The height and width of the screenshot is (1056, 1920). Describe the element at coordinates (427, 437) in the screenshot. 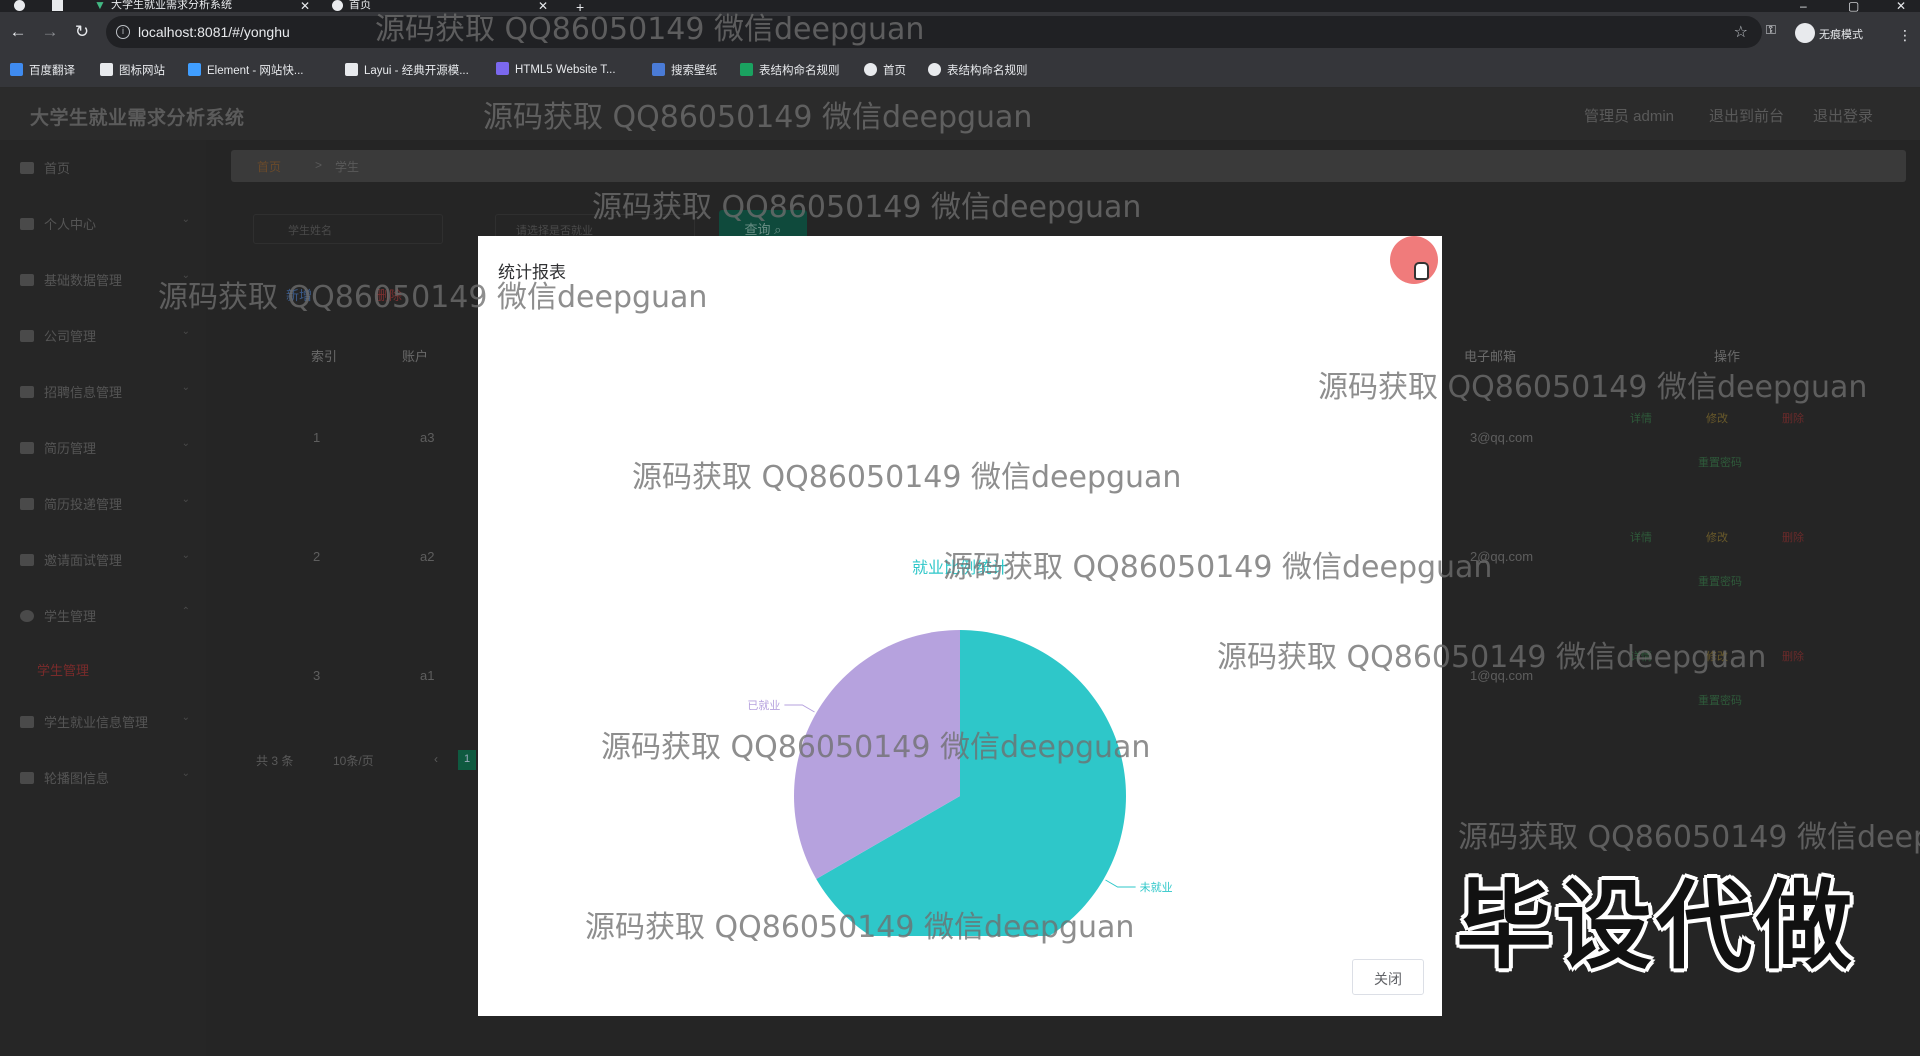

I see `table-cell-account: a3` at that location.